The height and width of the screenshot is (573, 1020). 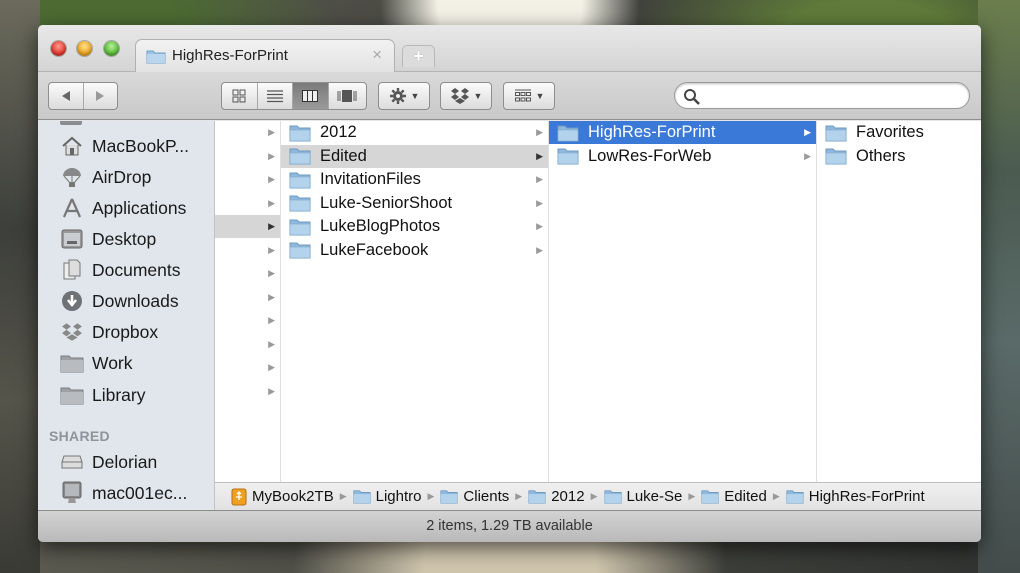 I want to click on icon-view-button, so click(x=240, y=96).